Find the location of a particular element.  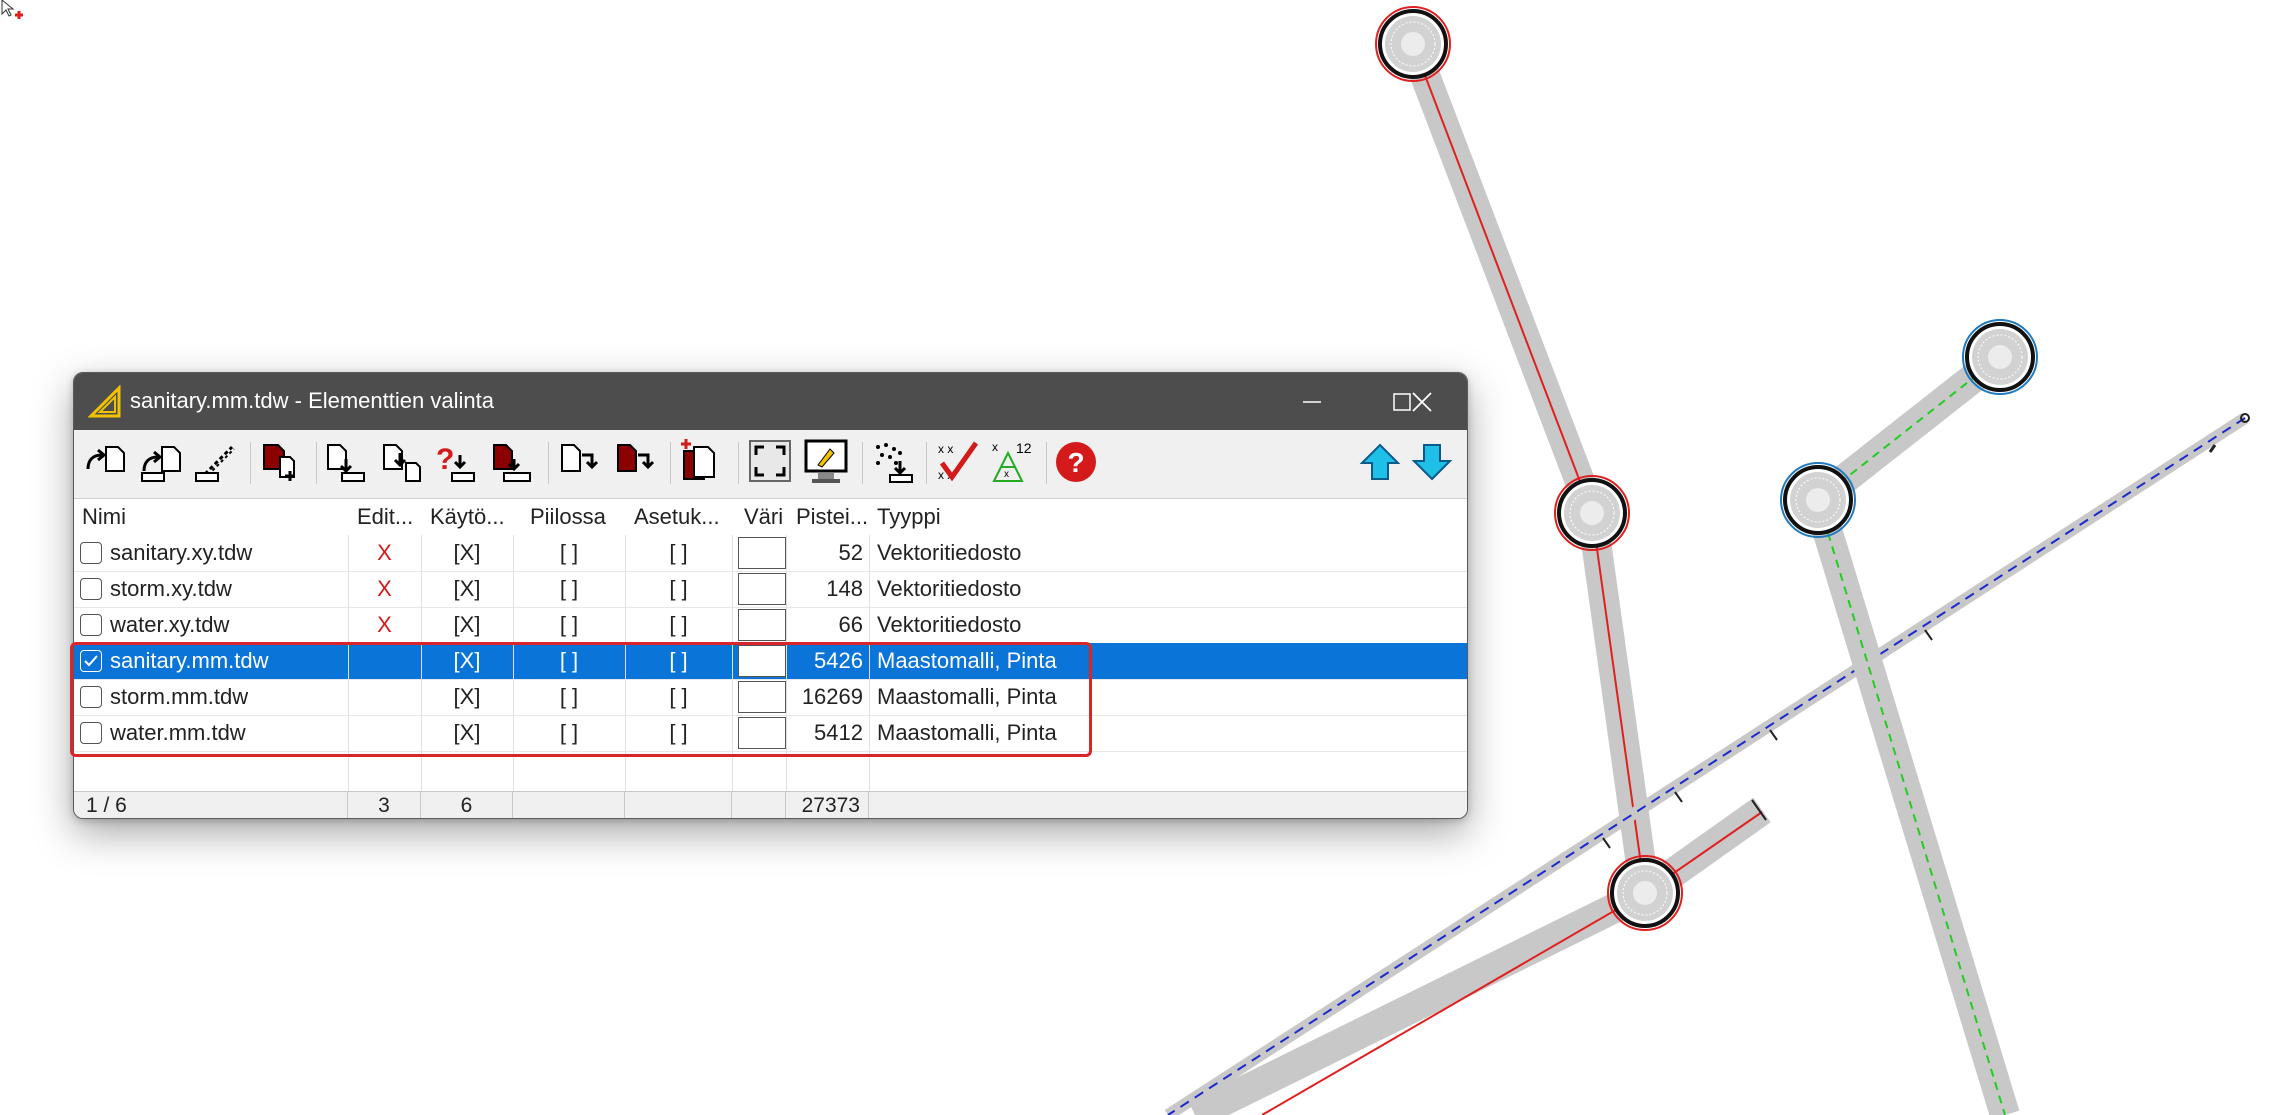

duplicate-button is located at coordinates (702, 462).